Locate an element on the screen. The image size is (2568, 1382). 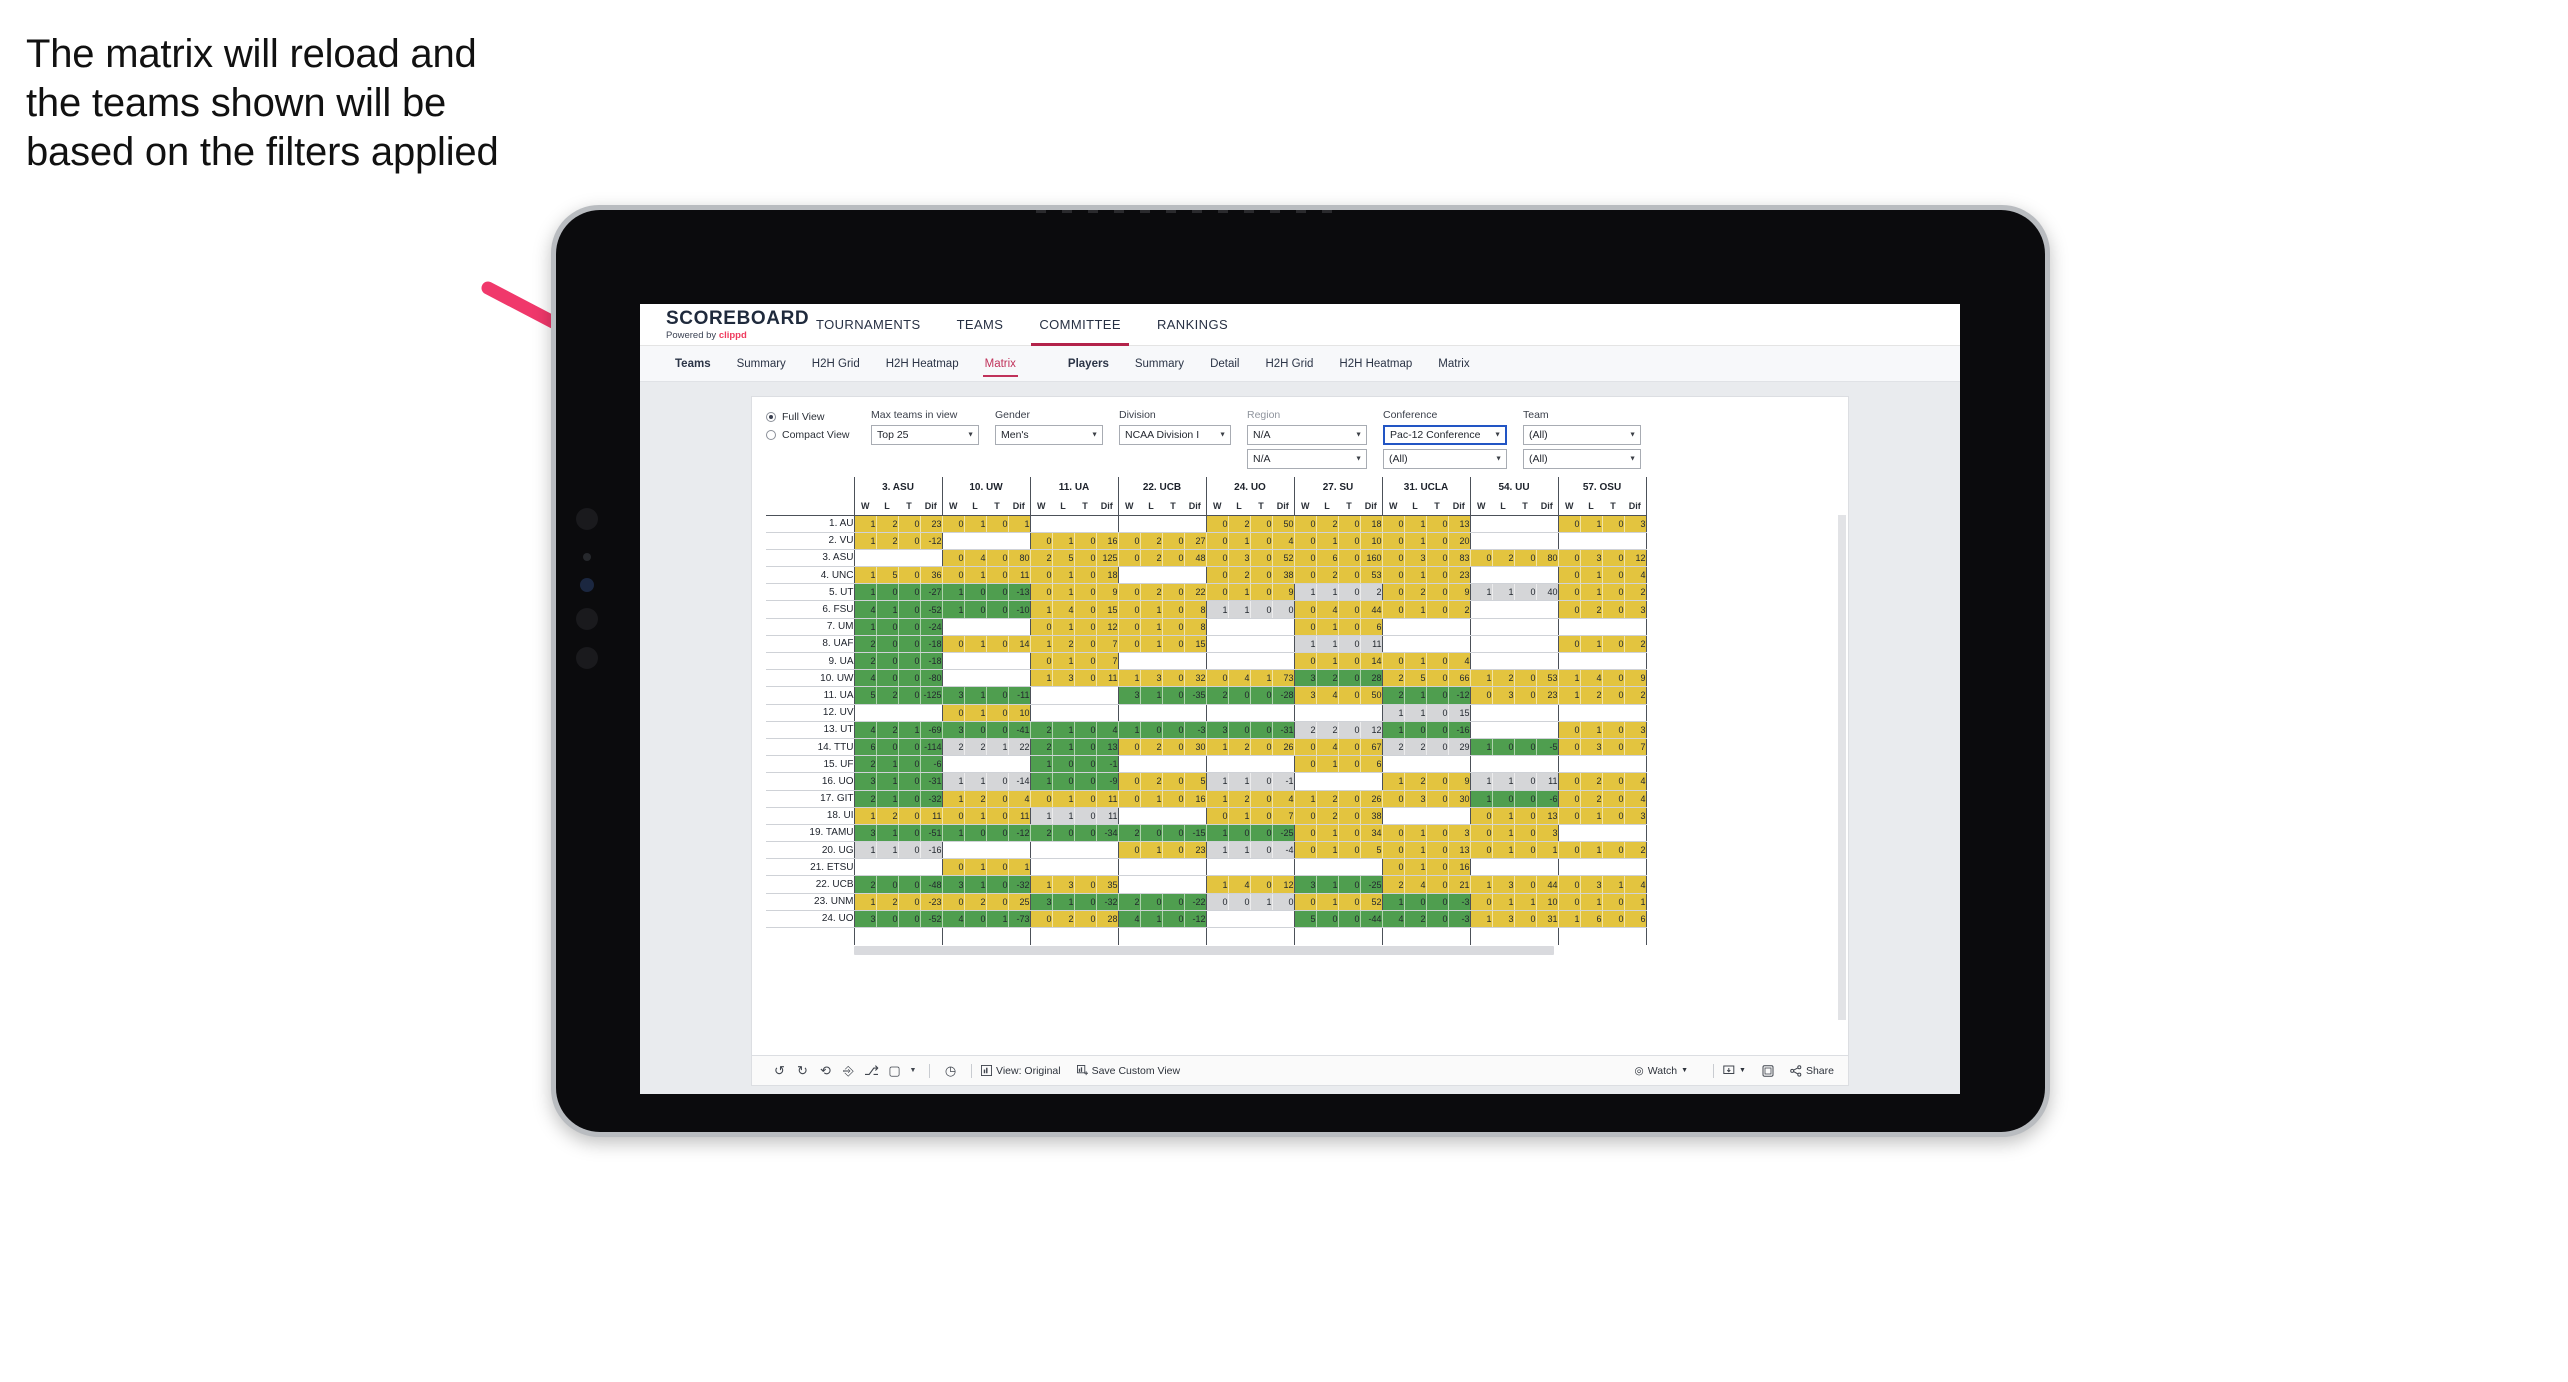
pause-refresh-icon: ⎆ is located at coordinates (848, 1071).